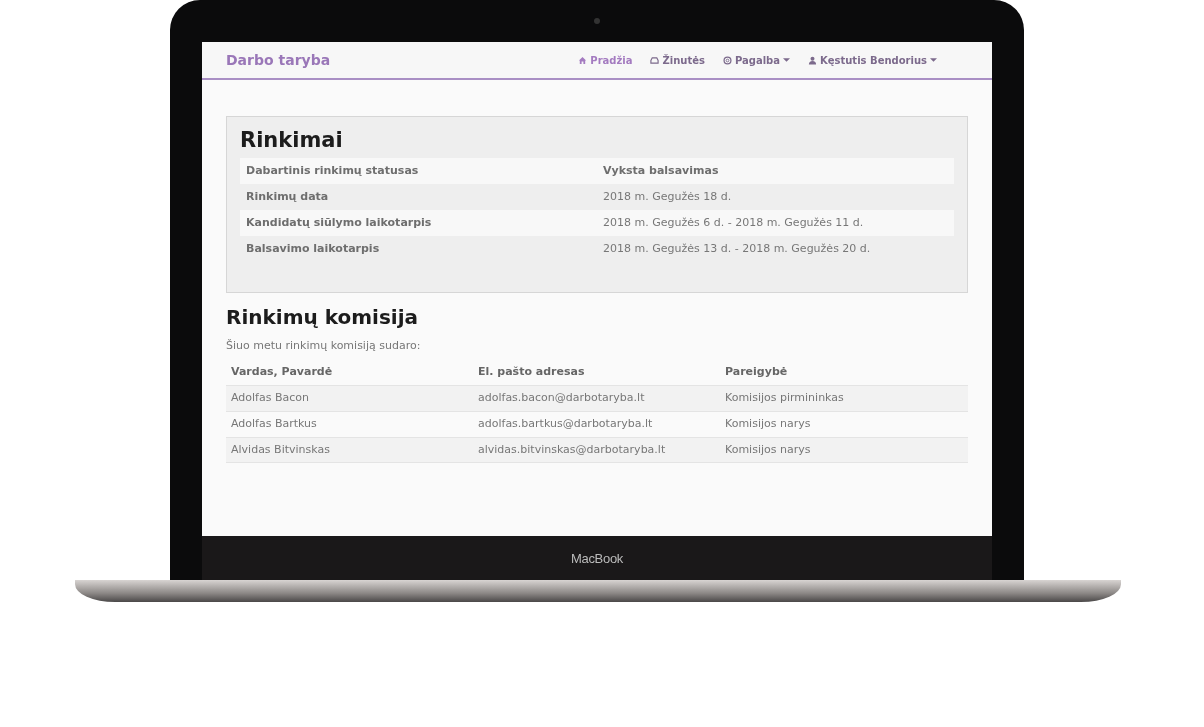  What do you see at coordinates (784, 398) in the screenshot?
I see `table-cell-text: Komisijos pirmininkas` at bounding box center [784, 398].